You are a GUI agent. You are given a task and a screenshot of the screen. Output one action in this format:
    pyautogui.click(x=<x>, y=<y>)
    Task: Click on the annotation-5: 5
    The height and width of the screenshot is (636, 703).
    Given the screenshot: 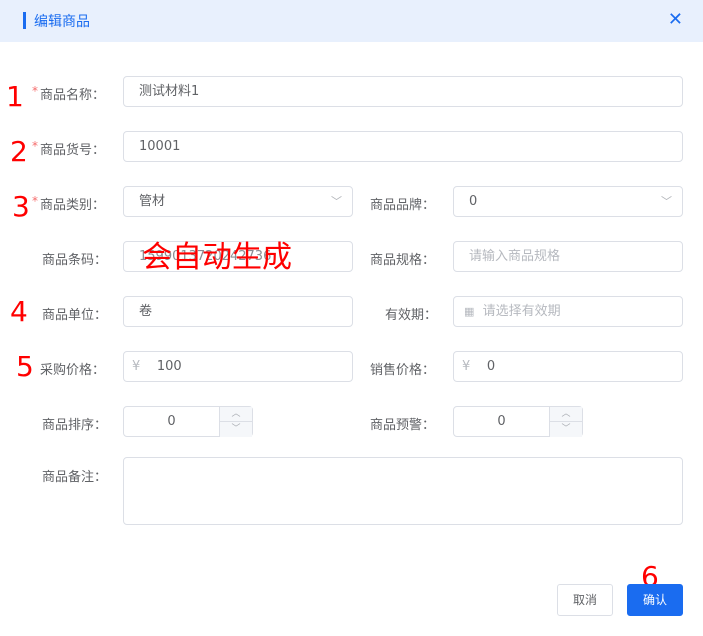 What is the action you would take?
    pyautogui.click(x=25, y=366)
    